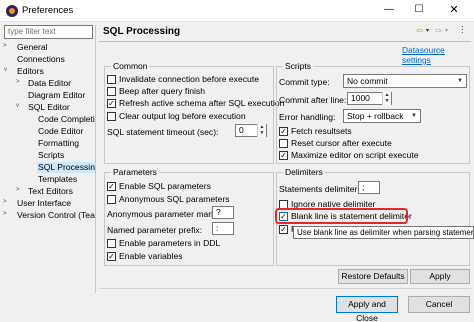 The width and height of the screenshot is (474, 322). What do you see at coordinates (454, 11) in the screenshot?
I see `close-button: ✕` at bounding box center [454, 11].